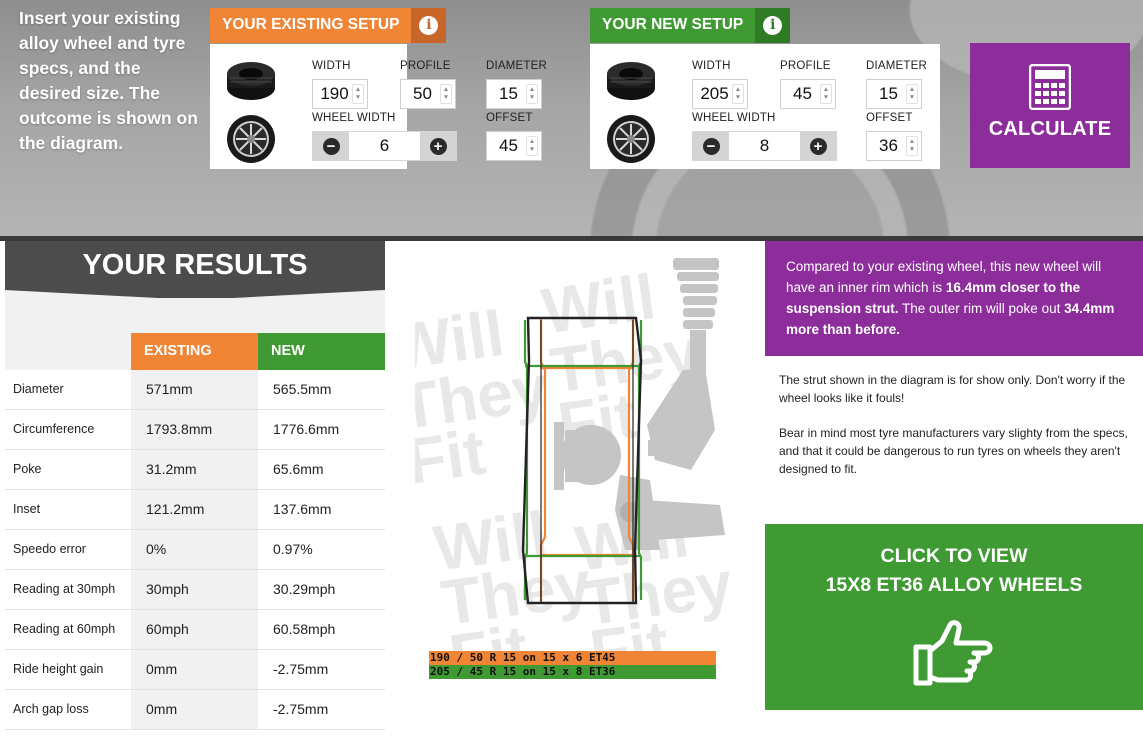 Image resolution: width=1143 pixels, height=737 pixels. What do you see at coordinates (954, 617) in the screenshot?
I see `view-alloy-wheels-button: CLICK TO VIEW 15X8 ET36 ALLOY WHEELS` at bounding box center [954, 617].